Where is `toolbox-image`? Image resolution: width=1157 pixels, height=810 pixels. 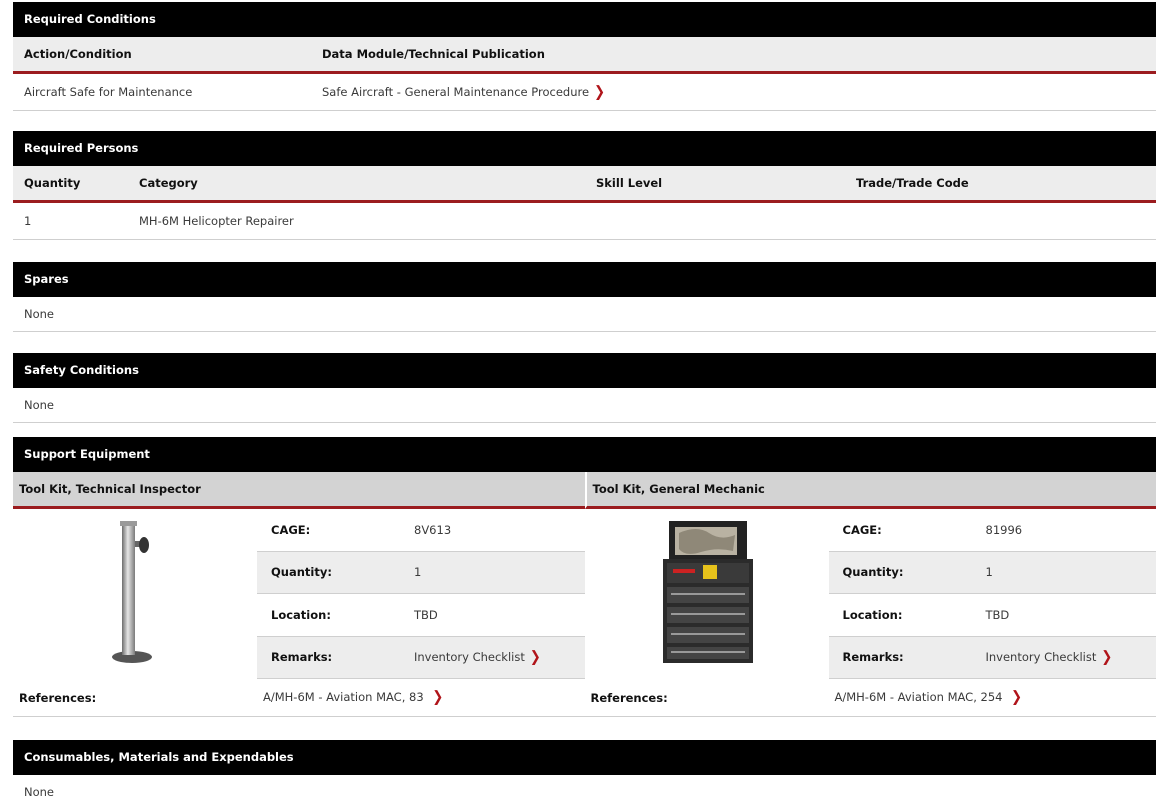 toolbox-image is located at coordinates (707, 592).